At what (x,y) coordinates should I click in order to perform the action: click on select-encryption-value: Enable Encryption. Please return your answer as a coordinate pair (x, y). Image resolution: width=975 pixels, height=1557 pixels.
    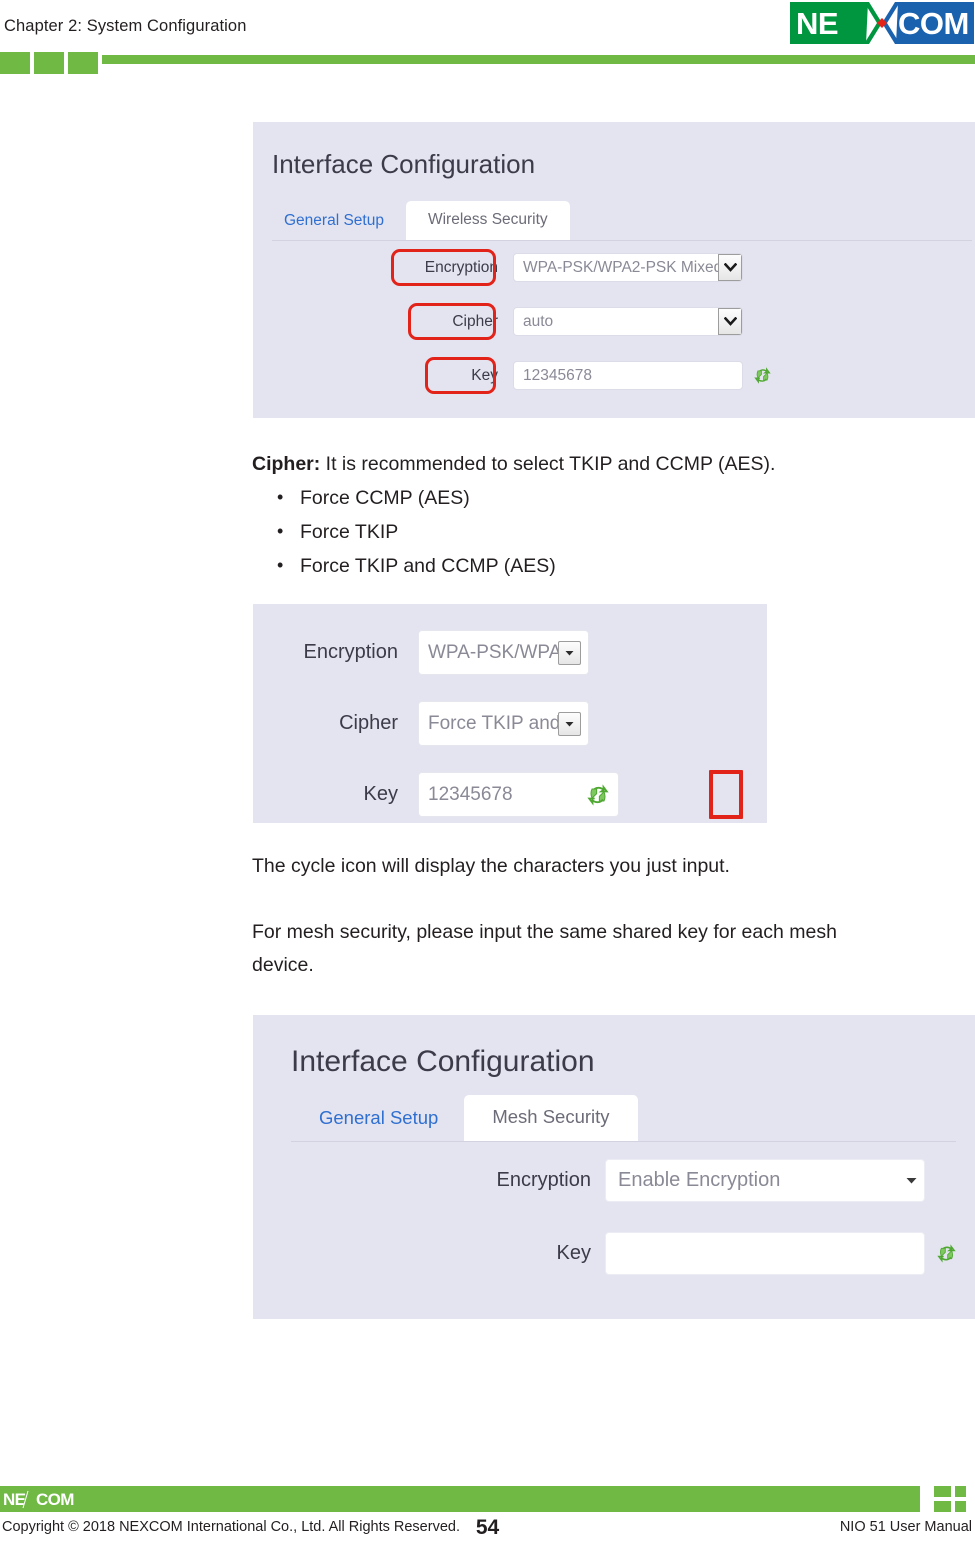
    Looking at the image, I should click on (699, 1180).